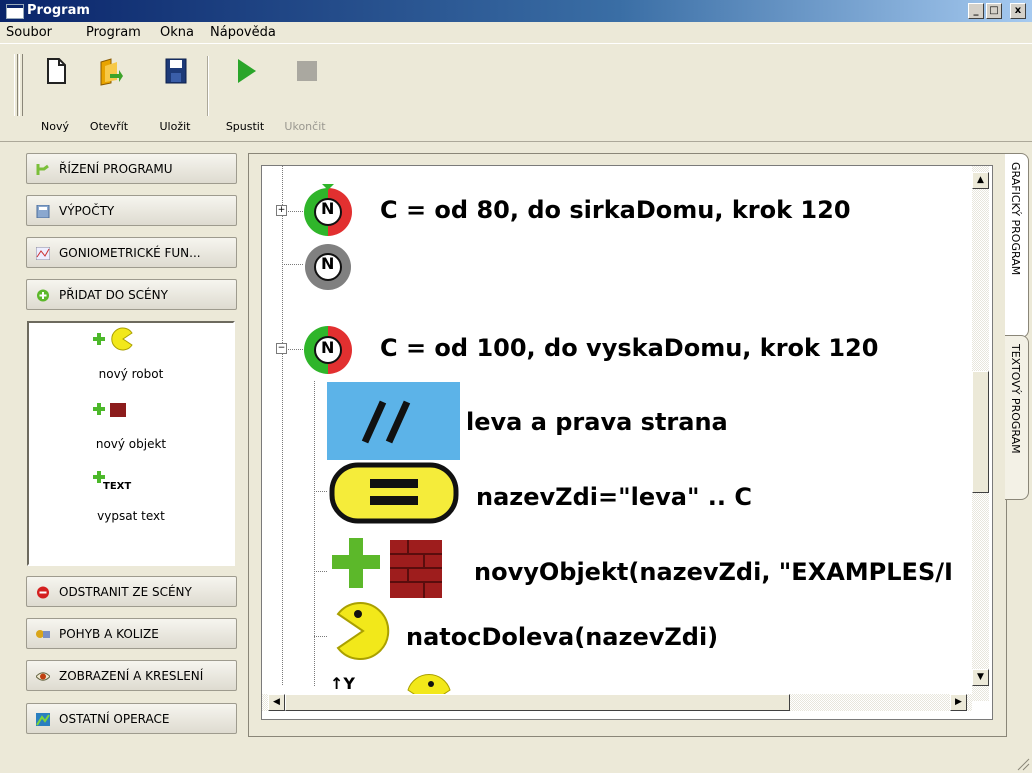 Image resolution: width=1032 pixels, height=773 pixels. Describe the element at coordinates (980, 677) in the screenshot. I see `scroll-down-button: ▼` at that location.